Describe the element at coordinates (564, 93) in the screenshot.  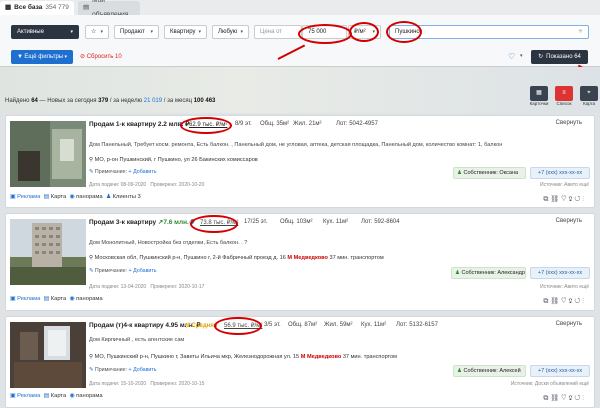
I see `list-view-button: ≡` at that location.